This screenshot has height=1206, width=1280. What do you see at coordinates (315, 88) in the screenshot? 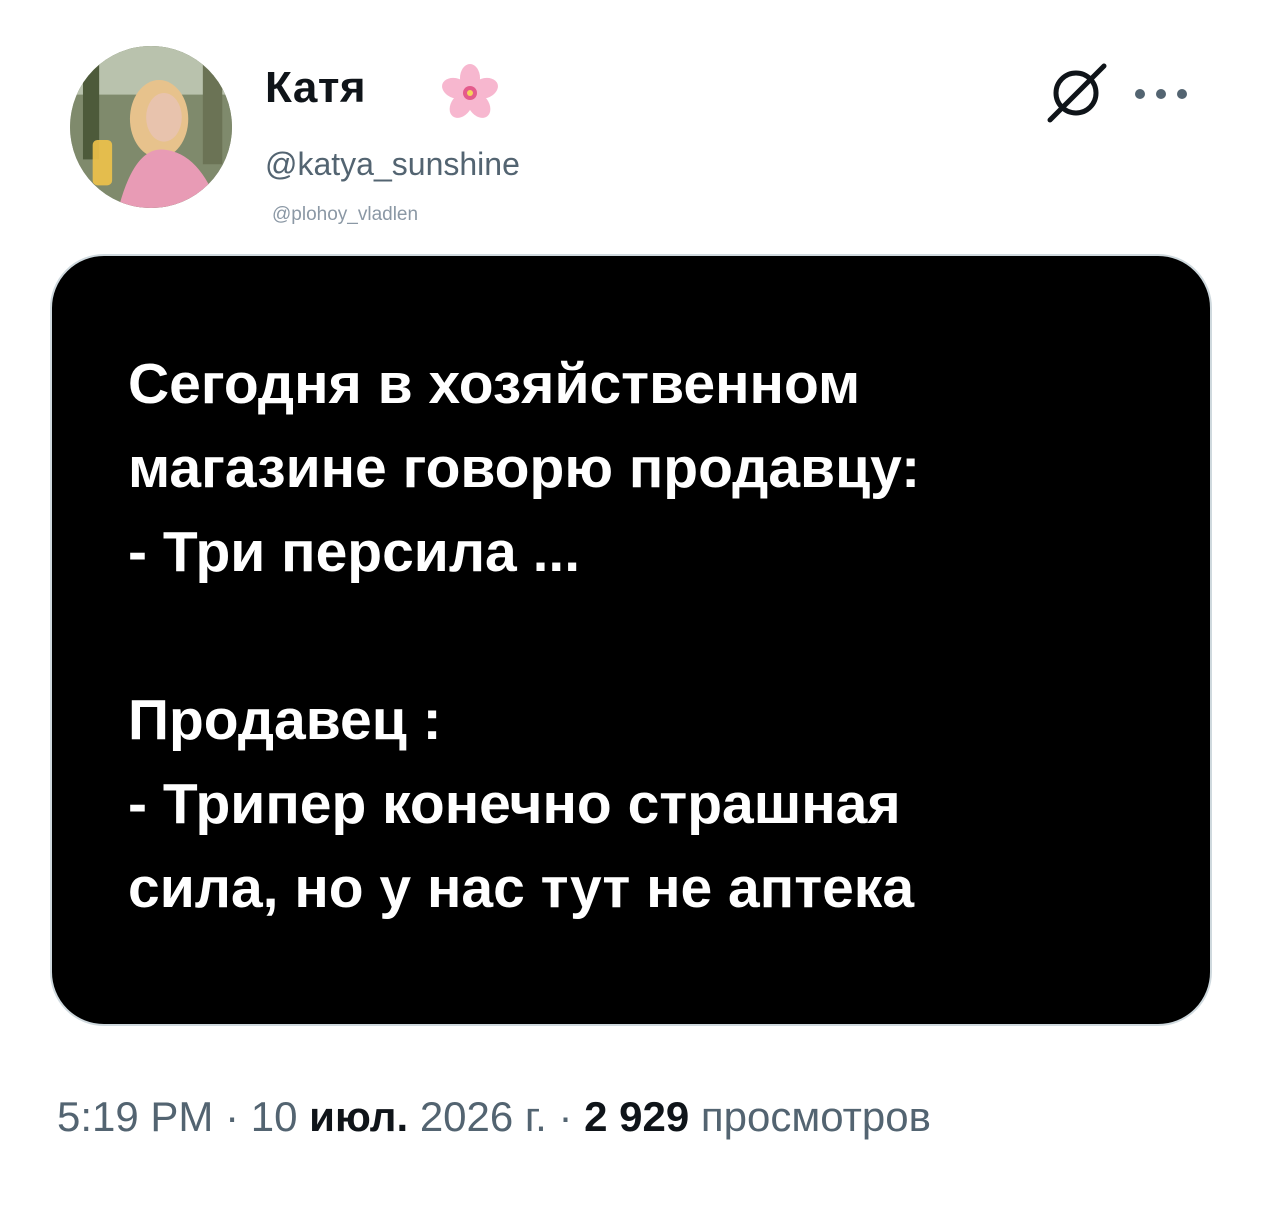
I see `display-name: Катя` at bounding box center [315, 88].